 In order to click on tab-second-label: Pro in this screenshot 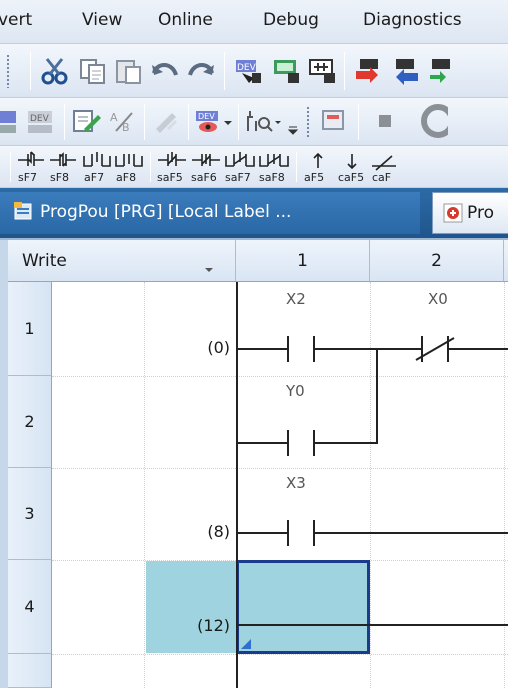, I will do `click(480, 213)`.